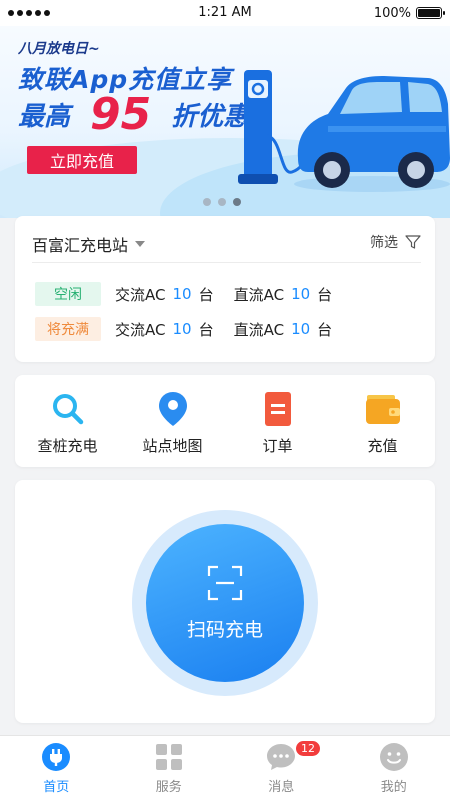  What do you see at coordinates (224, 629) in the screenshot?
I see `scan-label: 扫码充电` at bounding box center [224, 629].